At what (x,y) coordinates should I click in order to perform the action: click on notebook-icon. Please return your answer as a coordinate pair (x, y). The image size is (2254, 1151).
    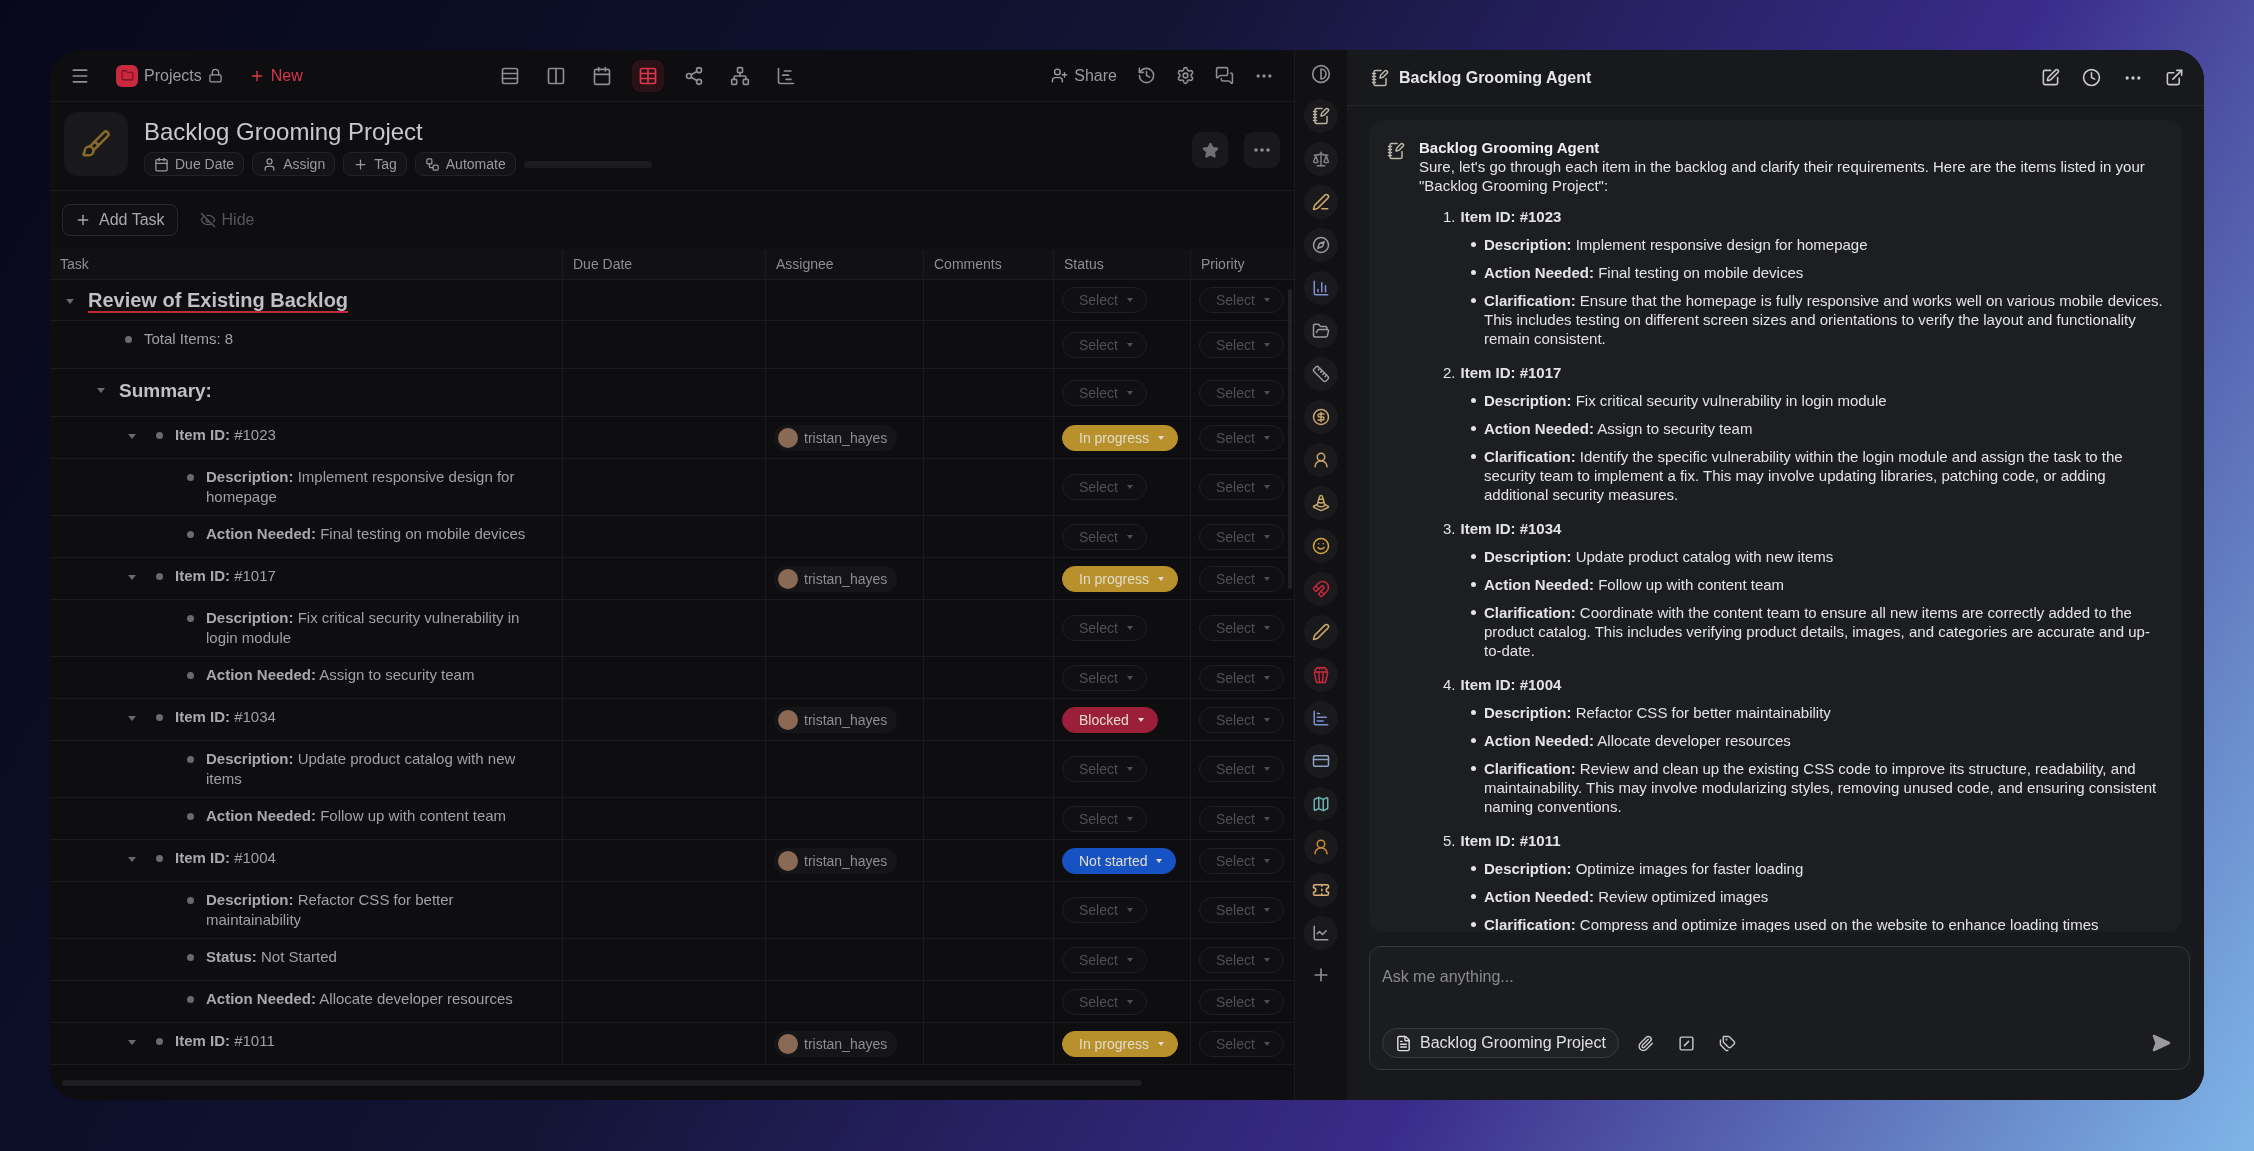
    Looking at the image, I should click on (1321, 116).